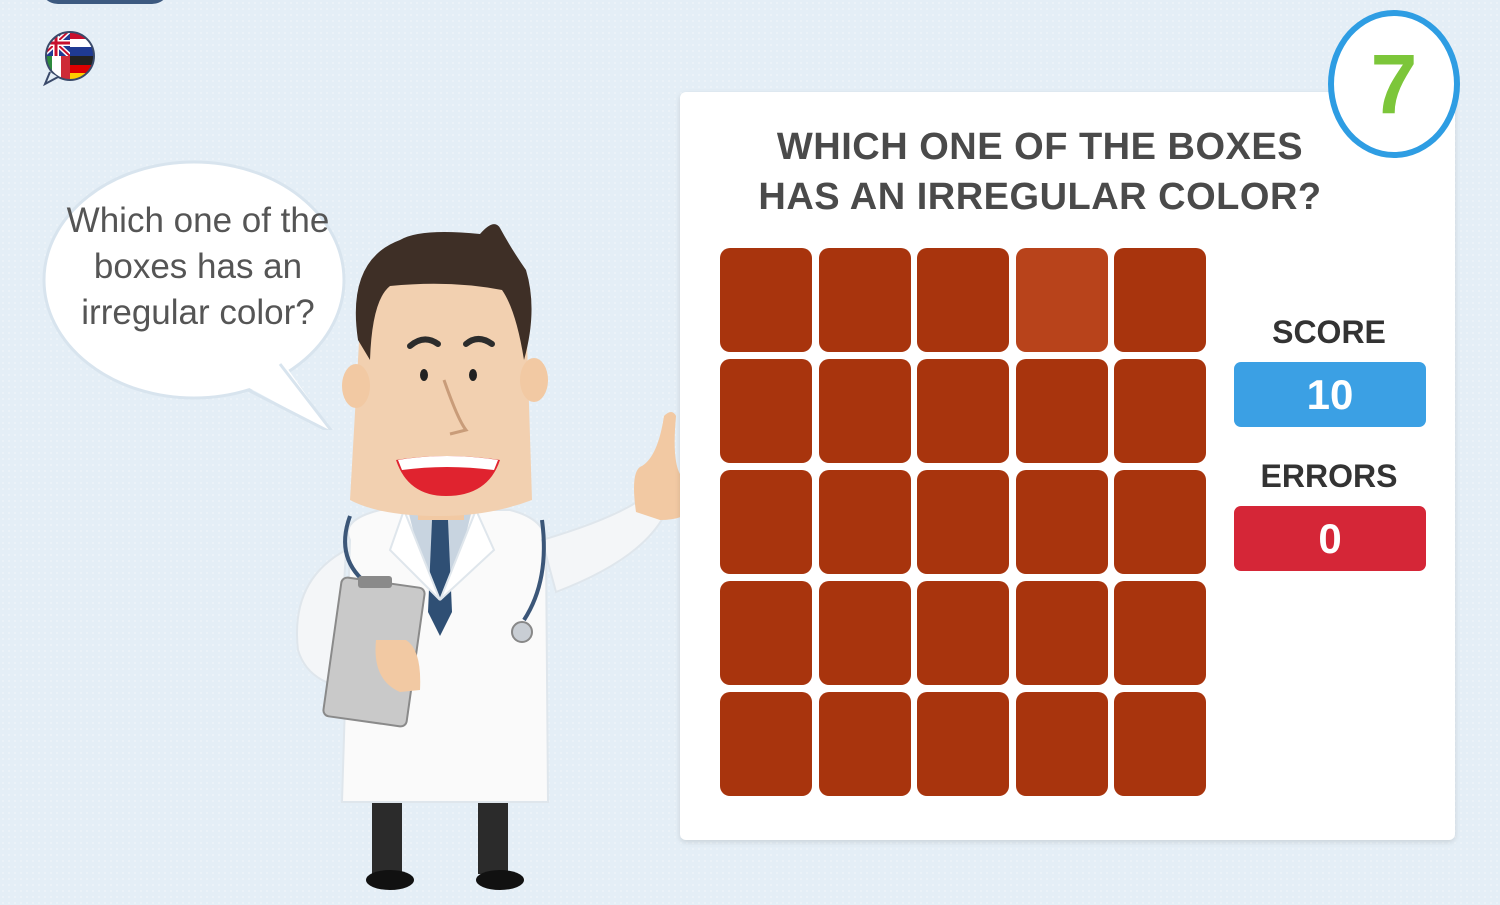 This screenshot has width=1500, height=905. Describe the element at coordinates (105, 2) in the screenshot. I see `top-nav-tab` at that location.